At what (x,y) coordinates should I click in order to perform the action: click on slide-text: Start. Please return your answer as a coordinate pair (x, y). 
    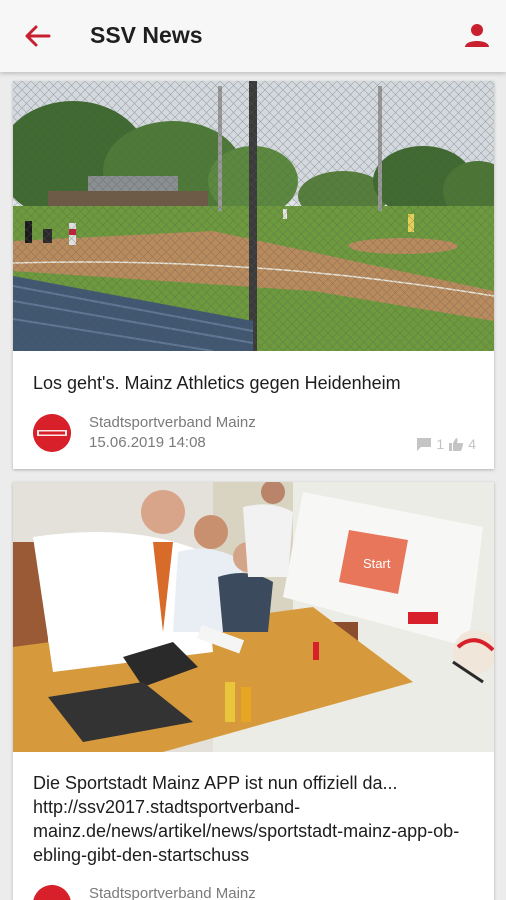
    Looking at the image, I should click on (377, 563).